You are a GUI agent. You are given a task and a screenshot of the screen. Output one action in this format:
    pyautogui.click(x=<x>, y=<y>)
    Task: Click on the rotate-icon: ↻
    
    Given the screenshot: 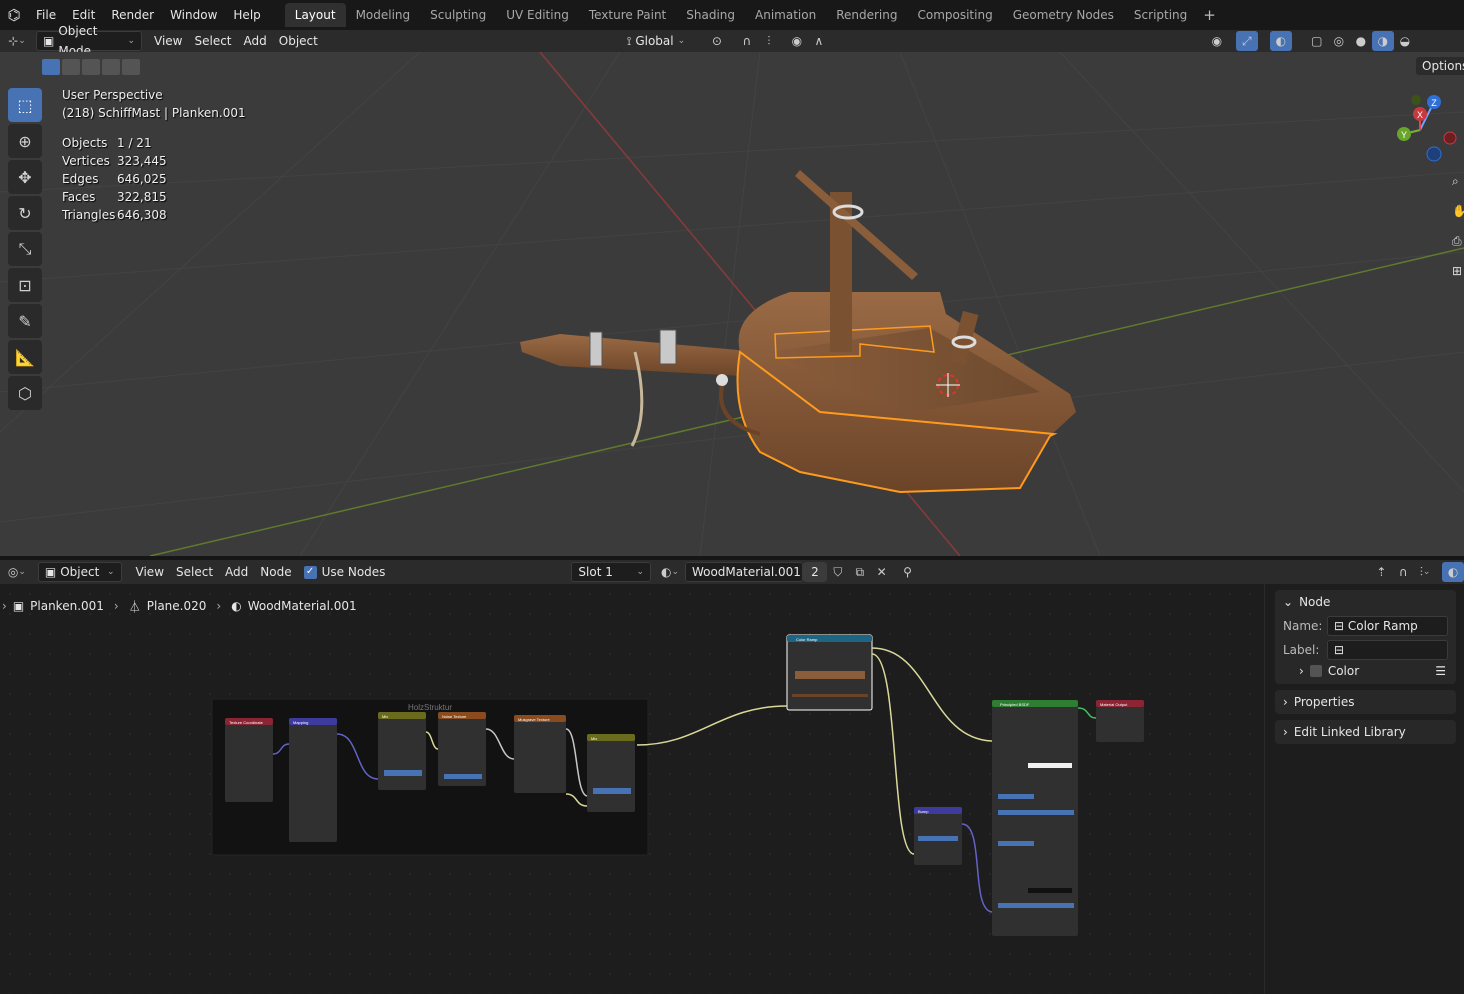 What is the action you would take?
    pyautogui.click(x=25, y=213)
    